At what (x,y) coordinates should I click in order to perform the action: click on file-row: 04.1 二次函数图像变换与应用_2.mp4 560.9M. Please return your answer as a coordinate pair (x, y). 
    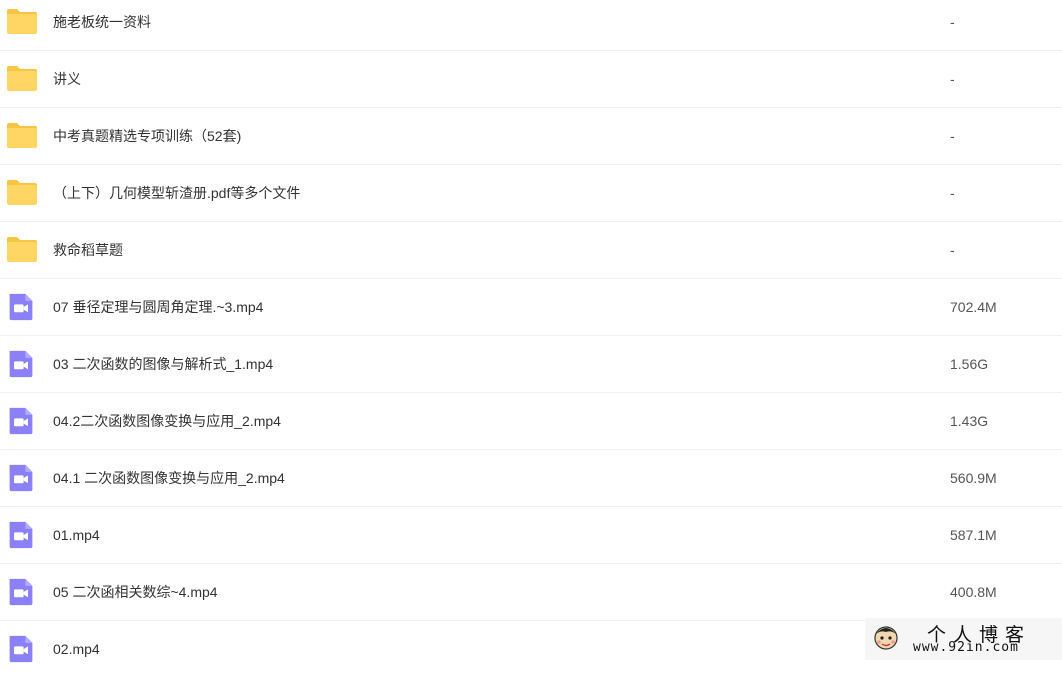
    Looking at the image, I should click on (531, 478).